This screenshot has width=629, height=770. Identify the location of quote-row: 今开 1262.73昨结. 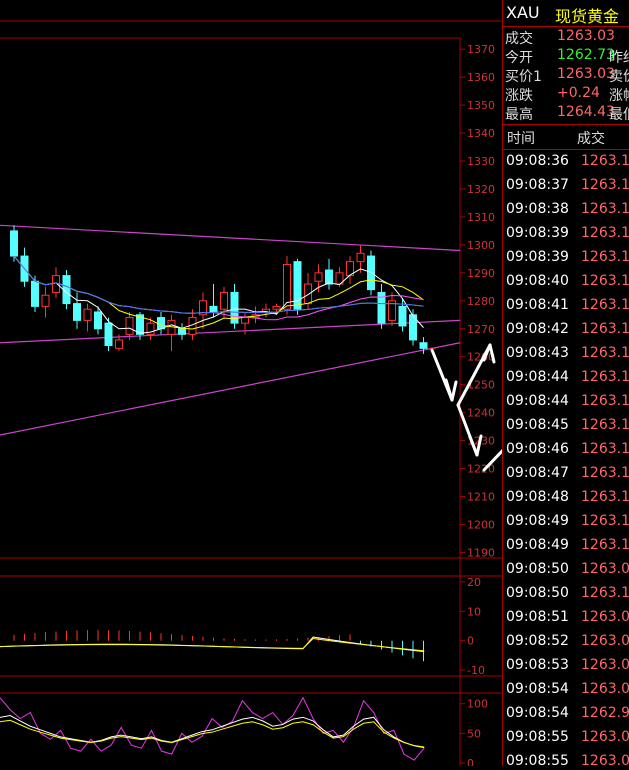
(566, 56).